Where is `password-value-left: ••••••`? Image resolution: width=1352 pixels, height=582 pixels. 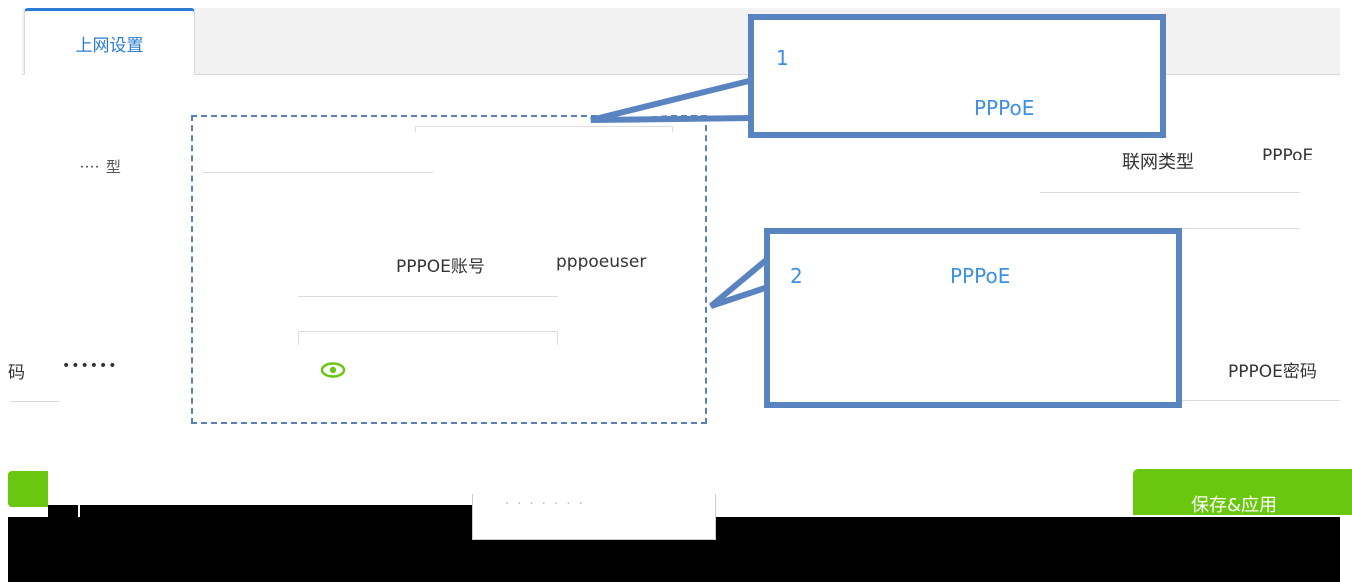 password-value-left: •••••• is located at coordinates (90, 366).